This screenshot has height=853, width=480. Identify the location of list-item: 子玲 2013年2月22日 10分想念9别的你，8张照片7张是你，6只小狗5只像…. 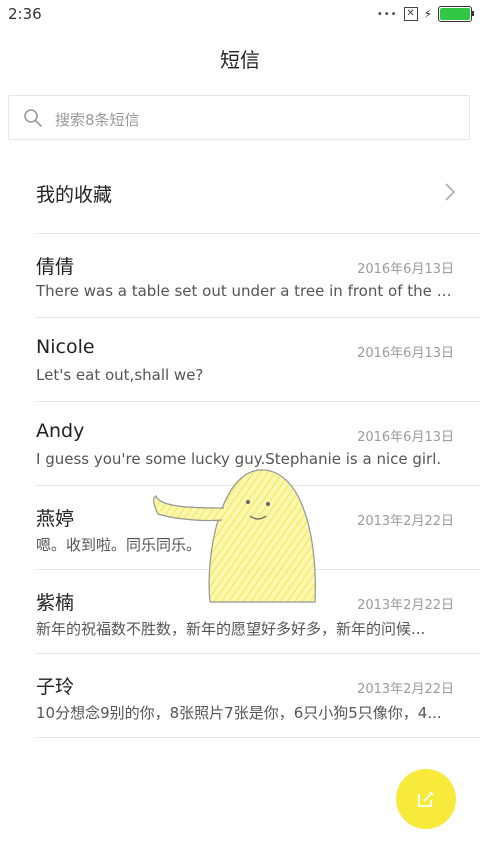
(240, 696).